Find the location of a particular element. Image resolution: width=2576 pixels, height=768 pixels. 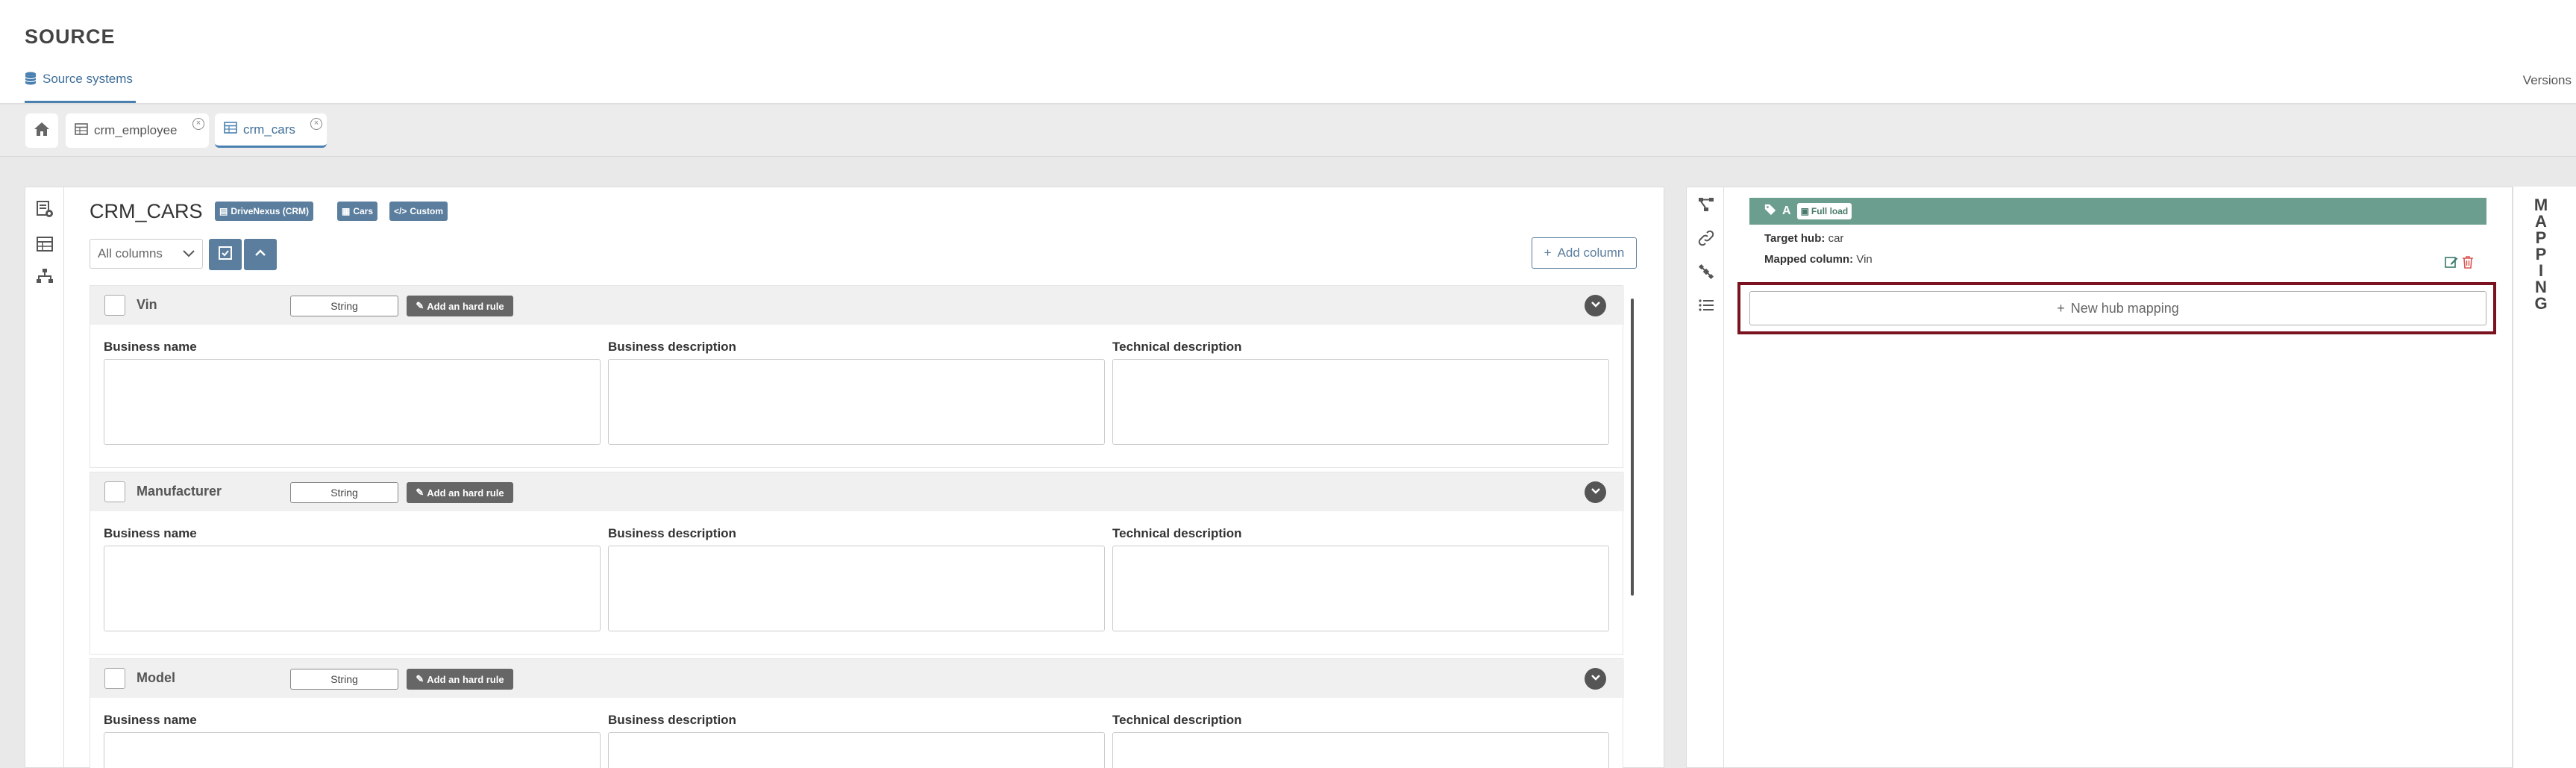

column-name: Vin is located at coordinates (147, 304).